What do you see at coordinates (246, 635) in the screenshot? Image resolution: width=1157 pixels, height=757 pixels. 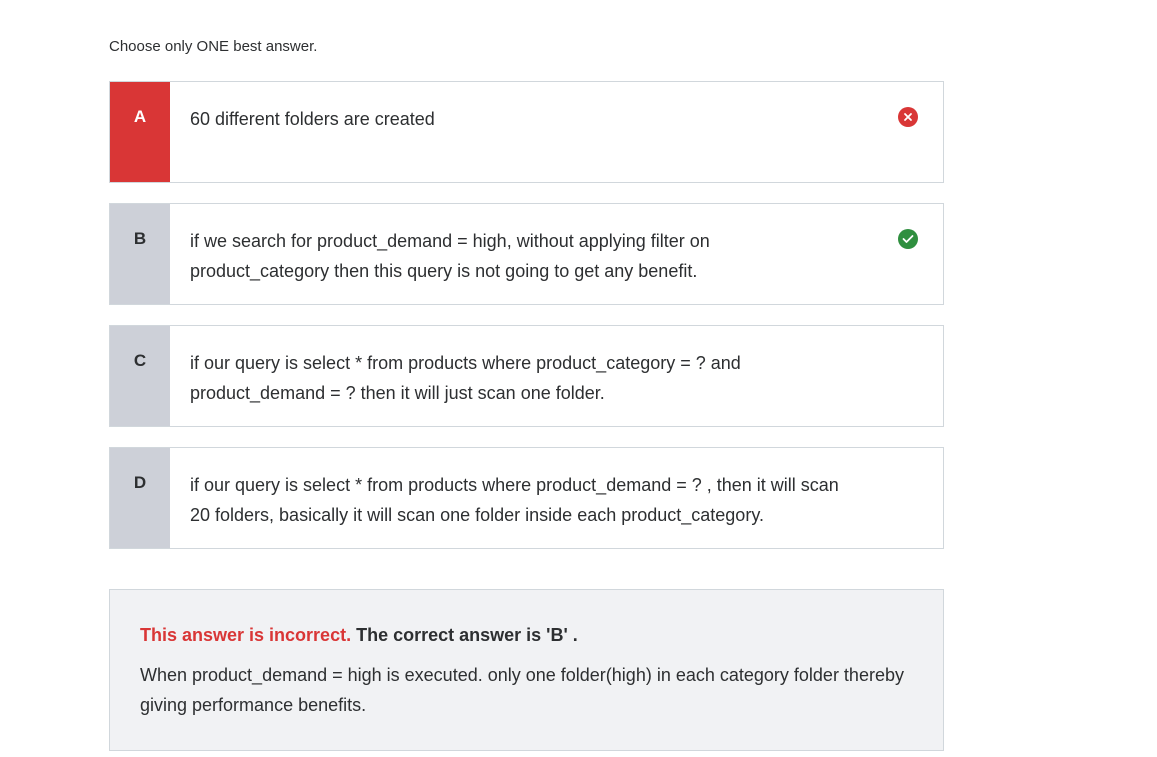 I see `incorrect-label: This answer is incorrect.` at bounding box center [246, 635].